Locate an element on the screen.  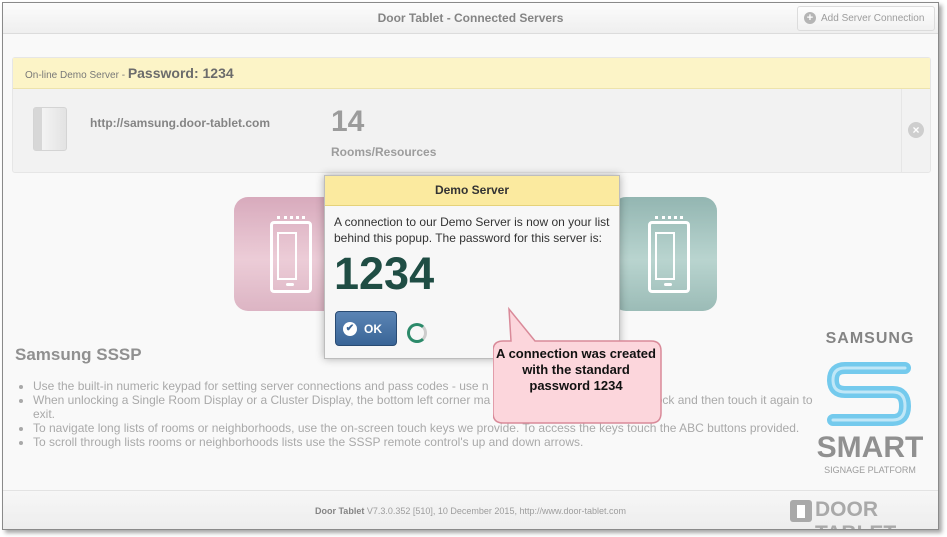
footer-app-name: Door Tablet is located at coordinates (339, 511).